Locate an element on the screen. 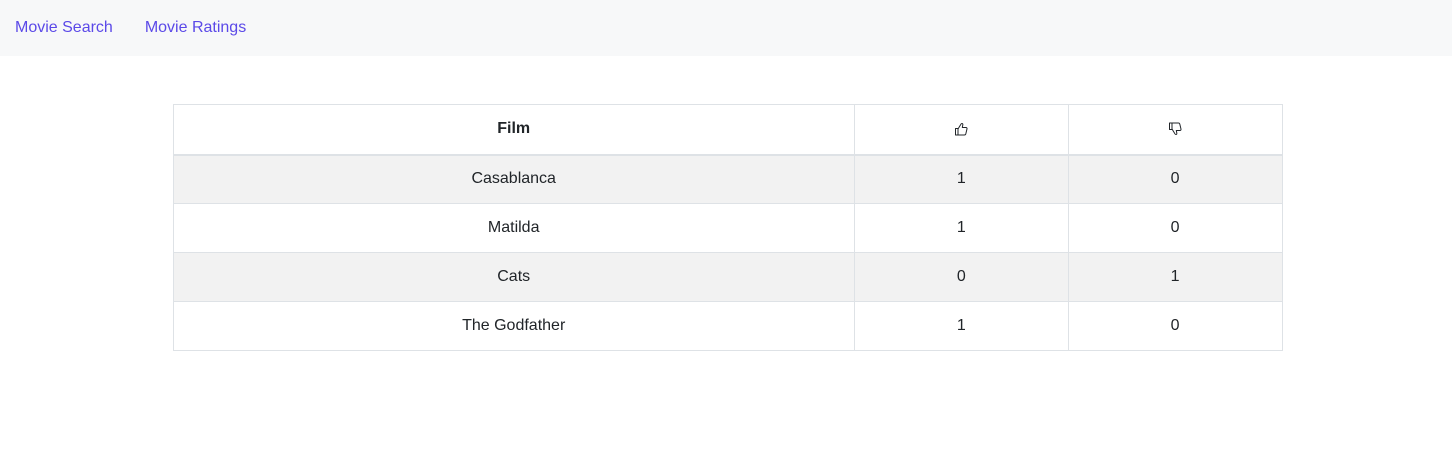  header-thumbs-up is located at coordinates (961, 130).